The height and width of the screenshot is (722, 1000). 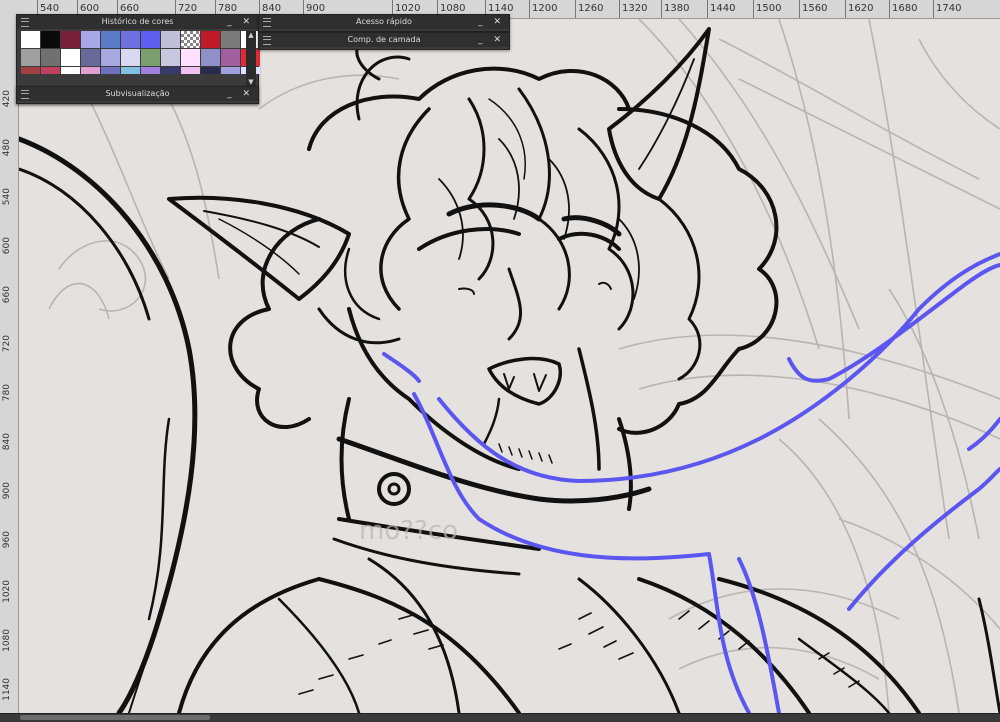 I want to click on watermark: mo??co, so click(x=408, y=531).